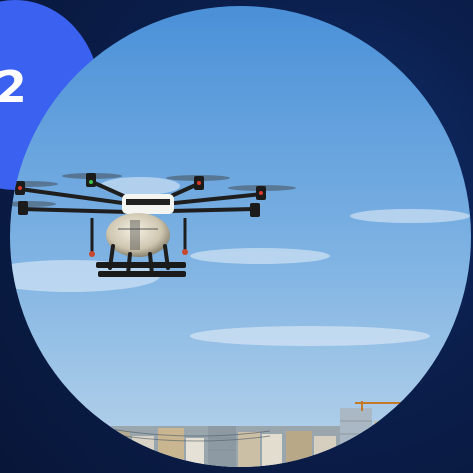 The image size is (473, 473). Describe the element at coordinates (13, 87) in the screenshot. I see `step-number: 2` at that location.